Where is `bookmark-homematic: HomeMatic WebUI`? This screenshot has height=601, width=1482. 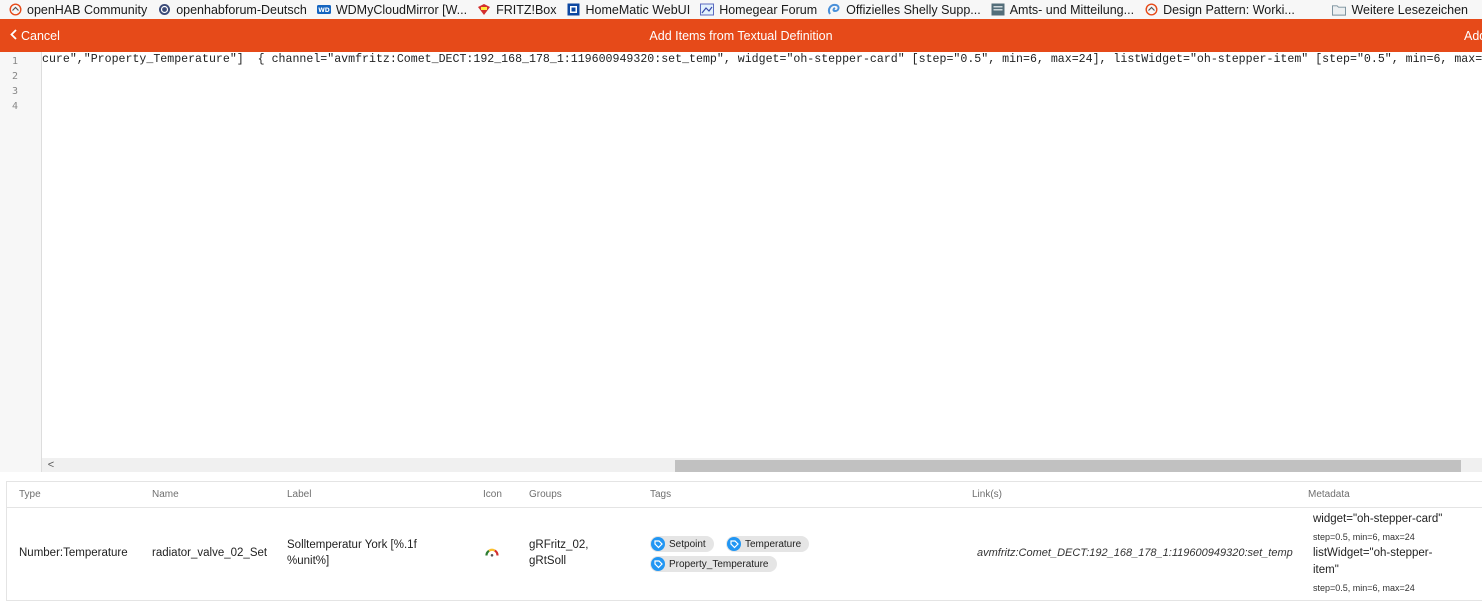
bookmark-homematic: HomeMatic WebUI is located at coordinates (629, 9).